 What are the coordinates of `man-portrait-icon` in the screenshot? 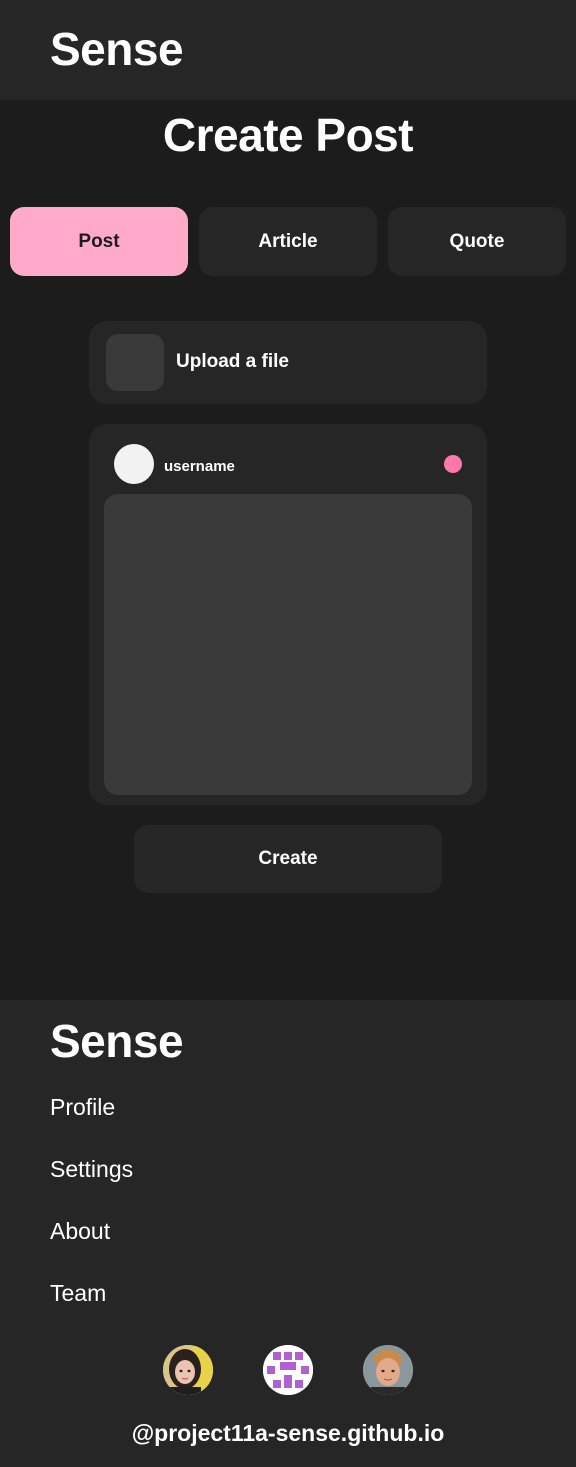 It's located at (388, 1370).